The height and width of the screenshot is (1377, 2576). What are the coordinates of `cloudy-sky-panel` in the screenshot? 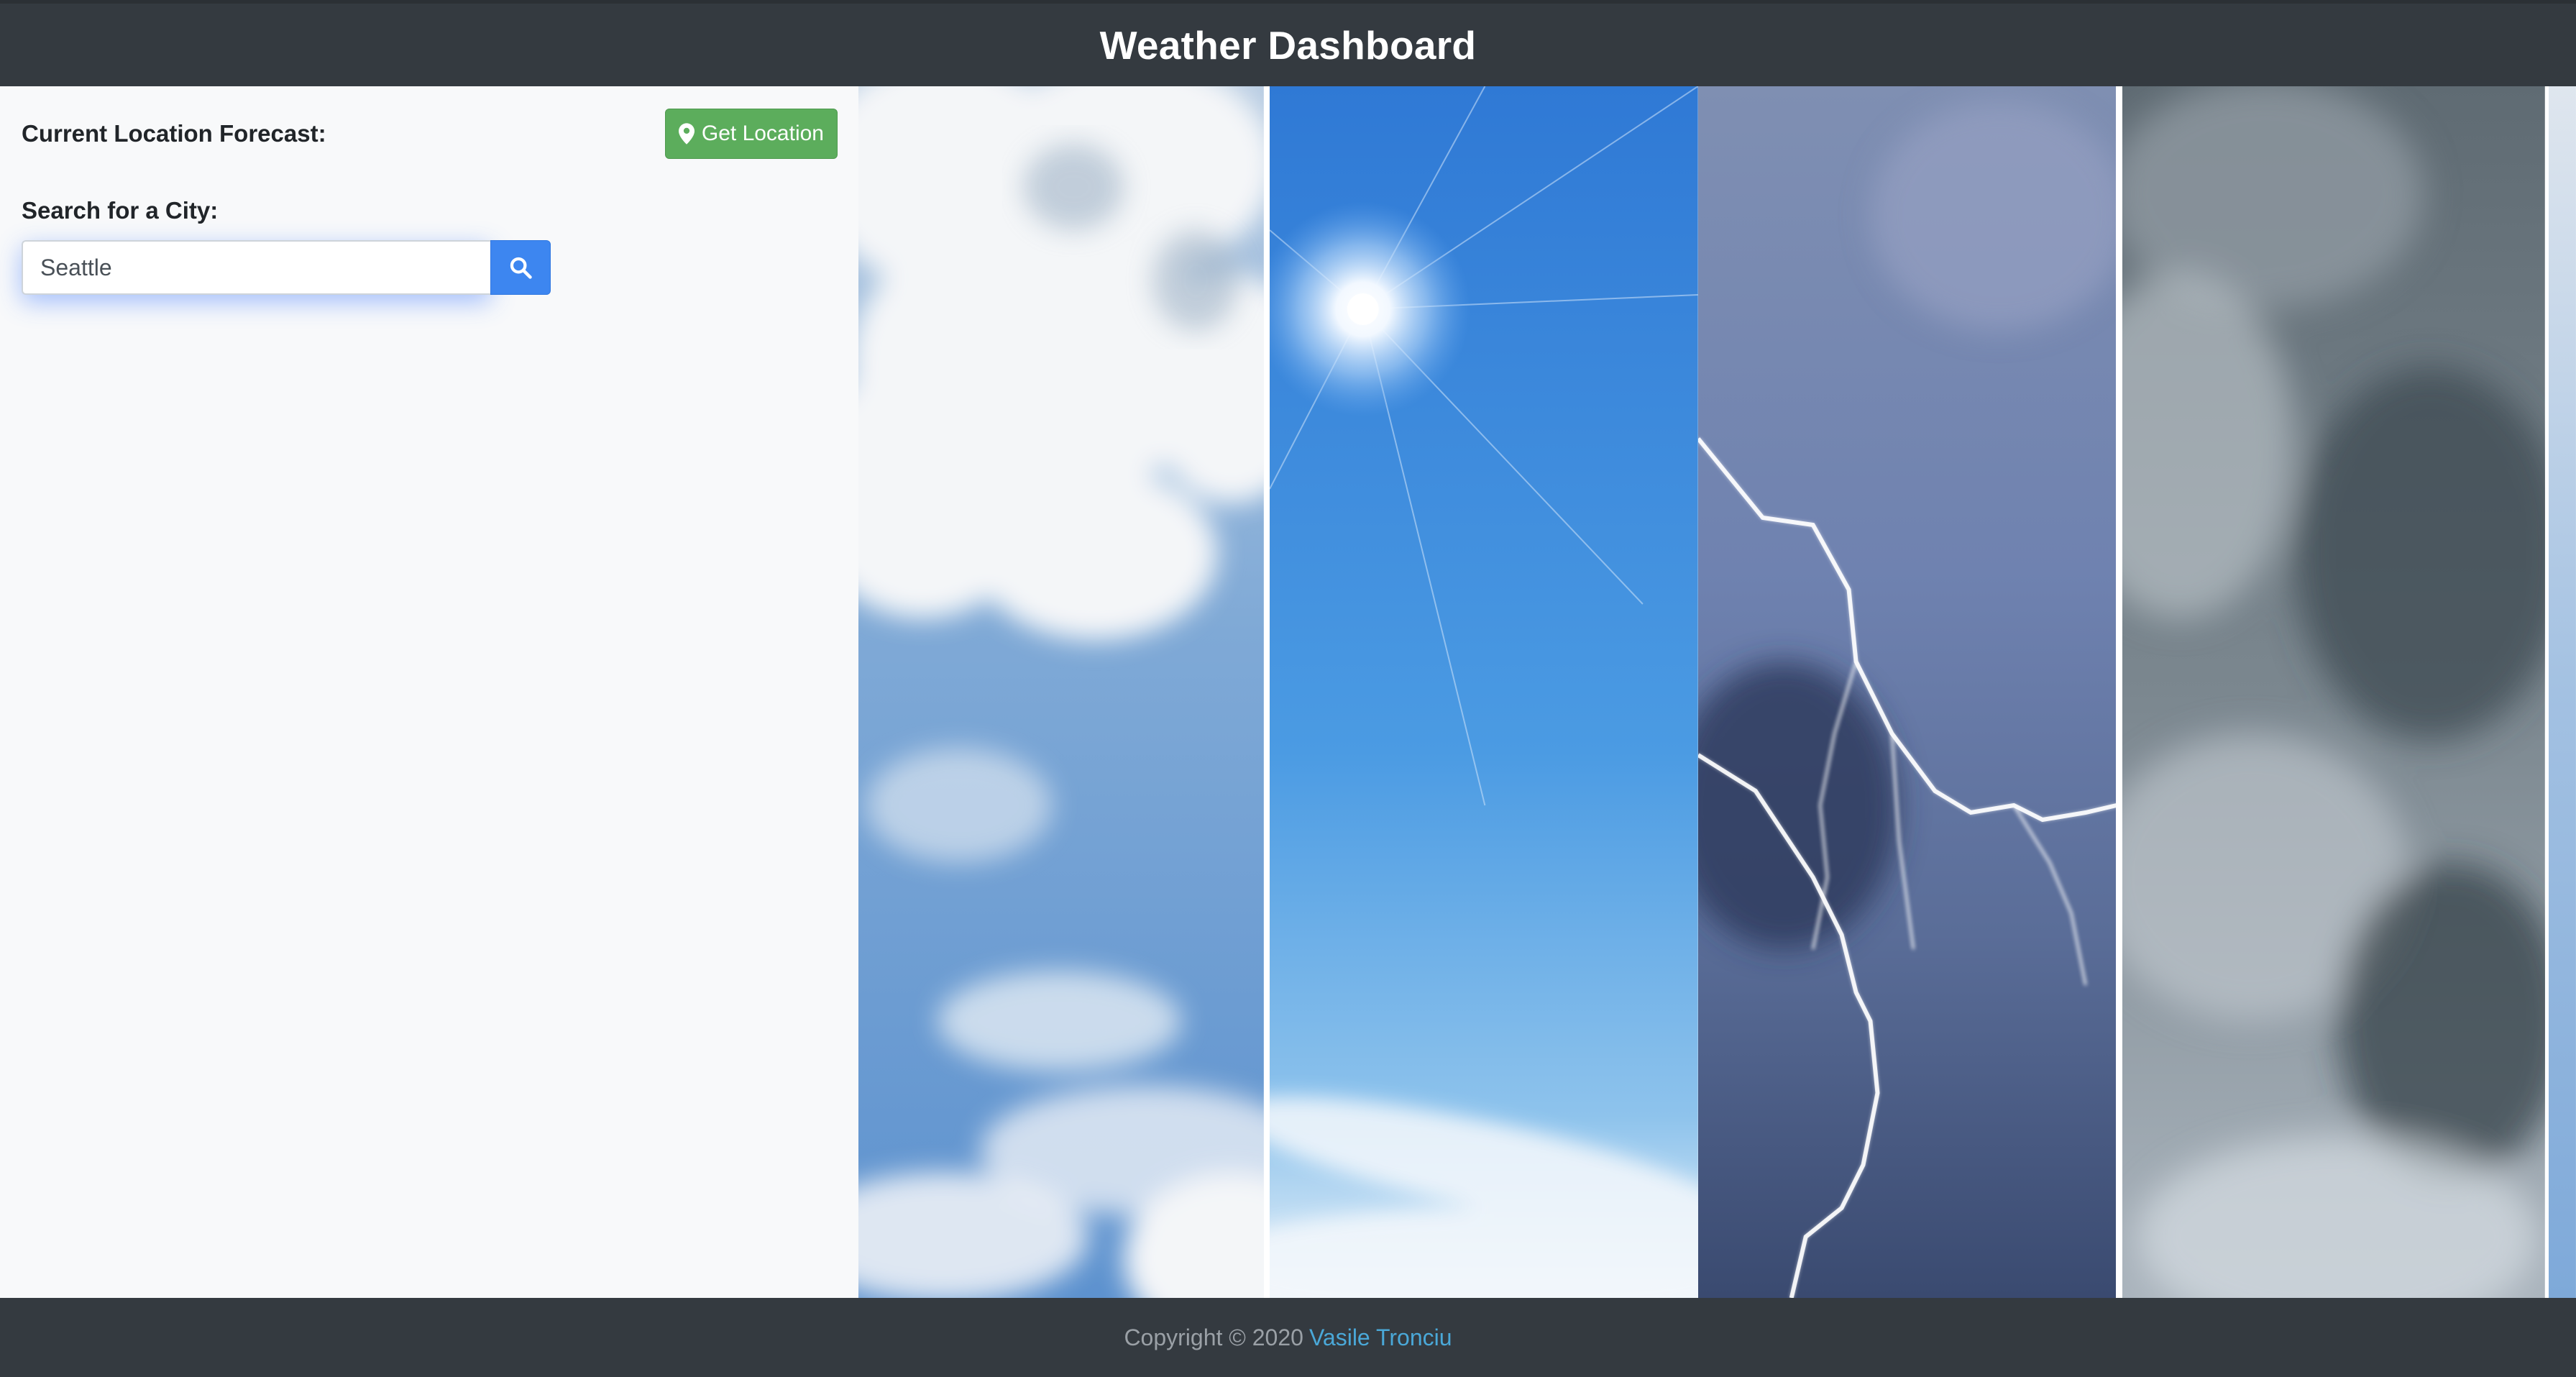 It's located at (1061, 692).